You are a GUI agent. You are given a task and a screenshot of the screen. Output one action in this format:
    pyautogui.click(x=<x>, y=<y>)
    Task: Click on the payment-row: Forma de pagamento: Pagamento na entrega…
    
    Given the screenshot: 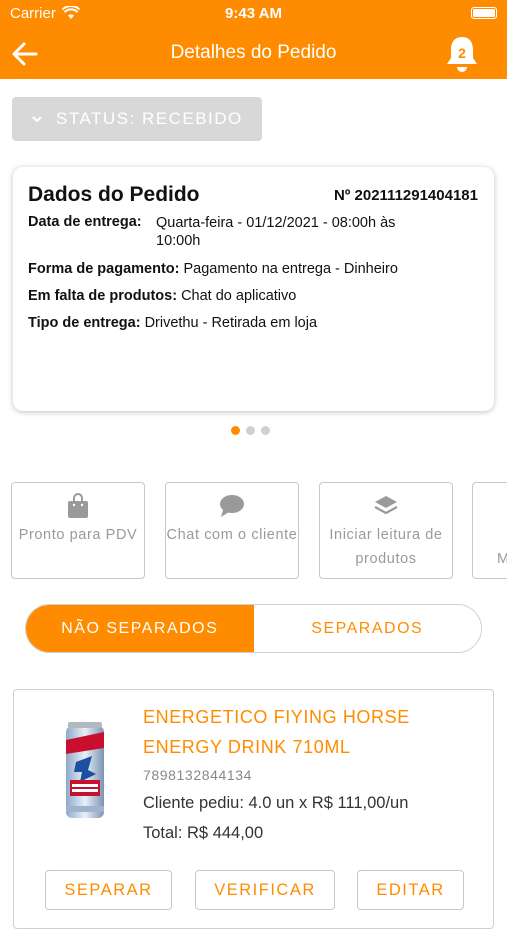 What is the action you would take?
    pyautogui.click(x=213, y=269)
    